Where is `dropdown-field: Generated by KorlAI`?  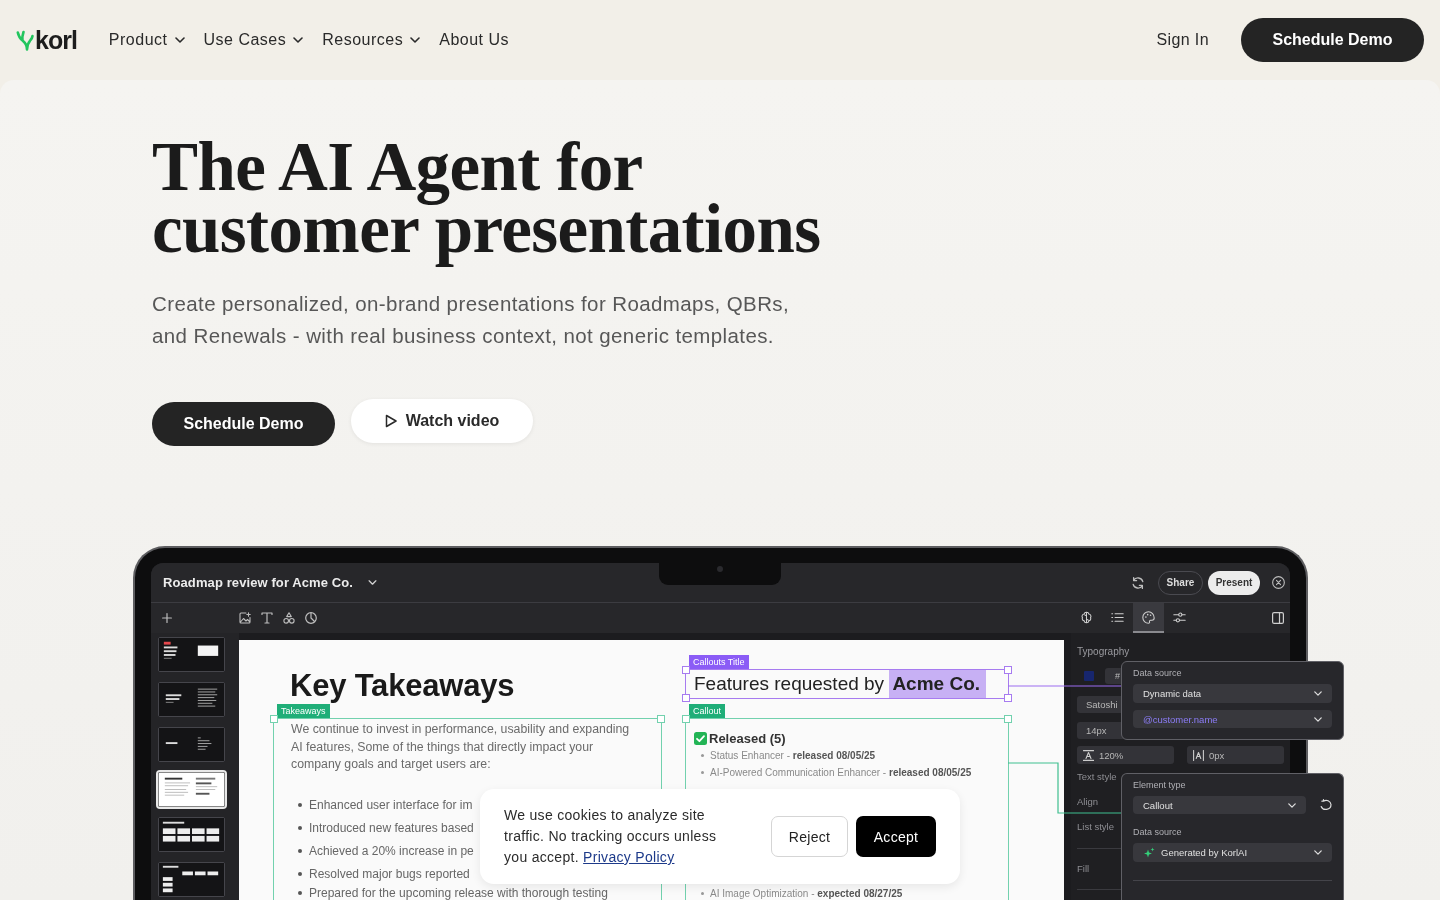
dropdown-field: Generated by KorlAI is located at coordinates (1232, 852).